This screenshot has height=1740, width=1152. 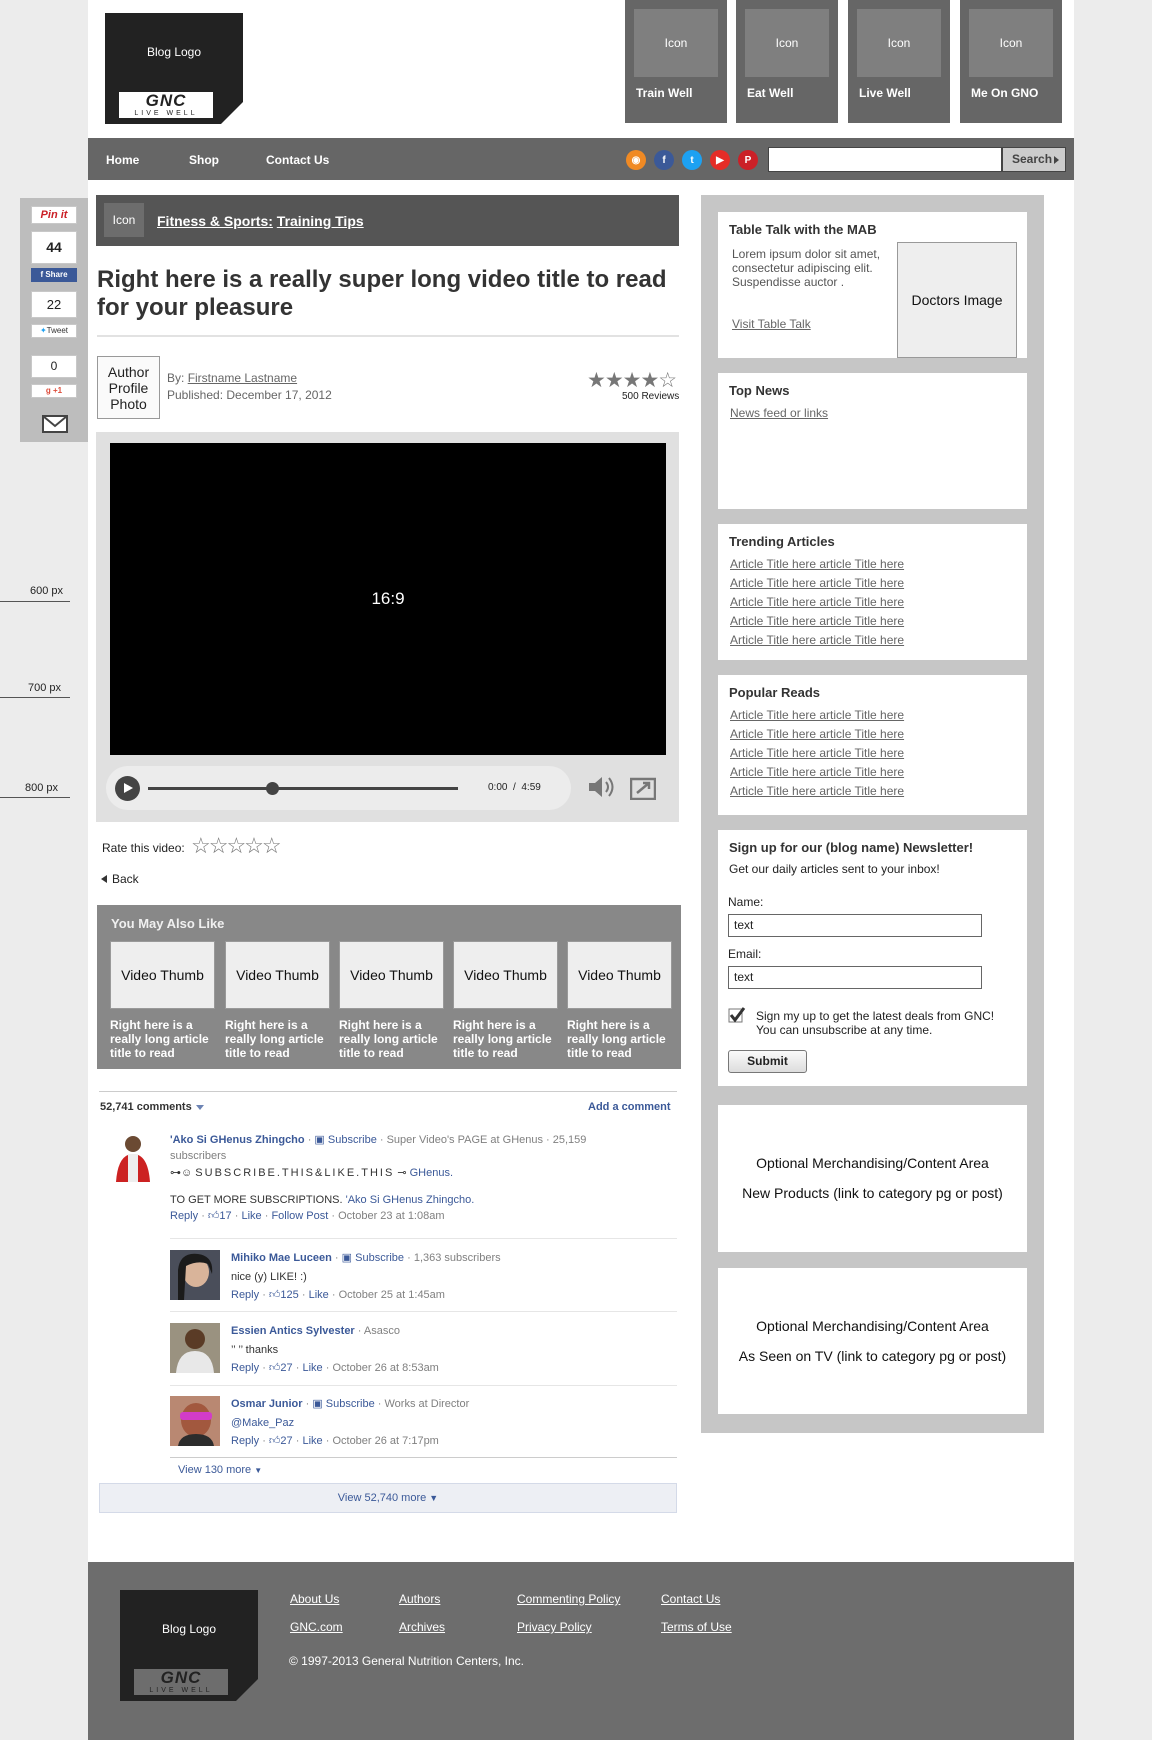 I want to click on comment-mention: 'Ako Si GHenus Zhingcho., so click(x=410, y=1200).